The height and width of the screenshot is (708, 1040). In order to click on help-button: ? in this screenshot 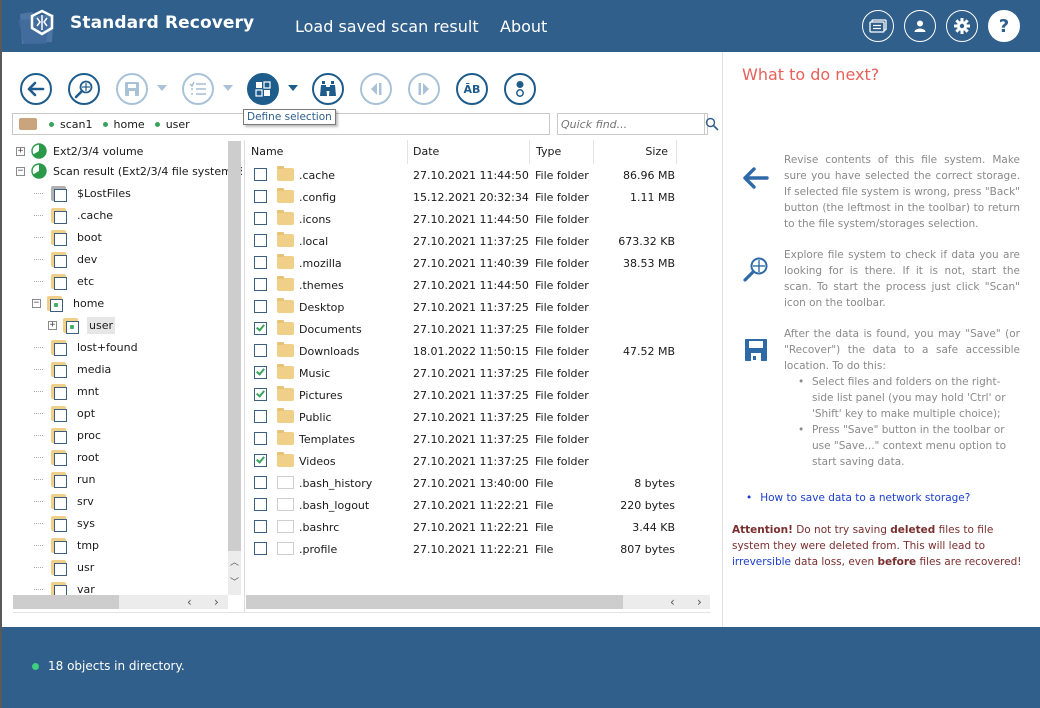, I will do `click(1004, 26)`.